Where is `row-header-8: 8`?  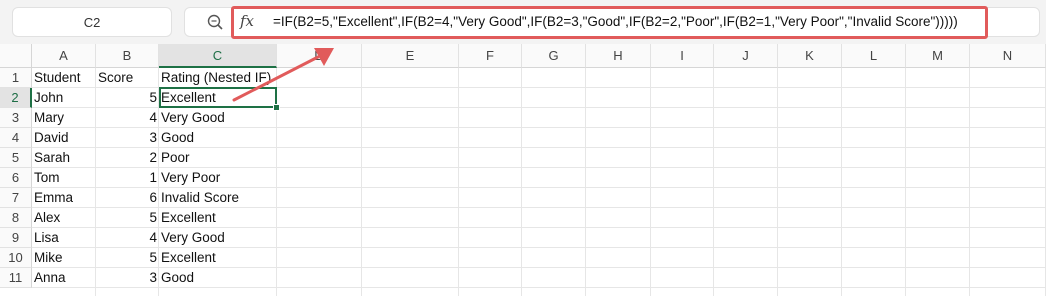 row-header-8: 8 is located at coordinates (16, 218).